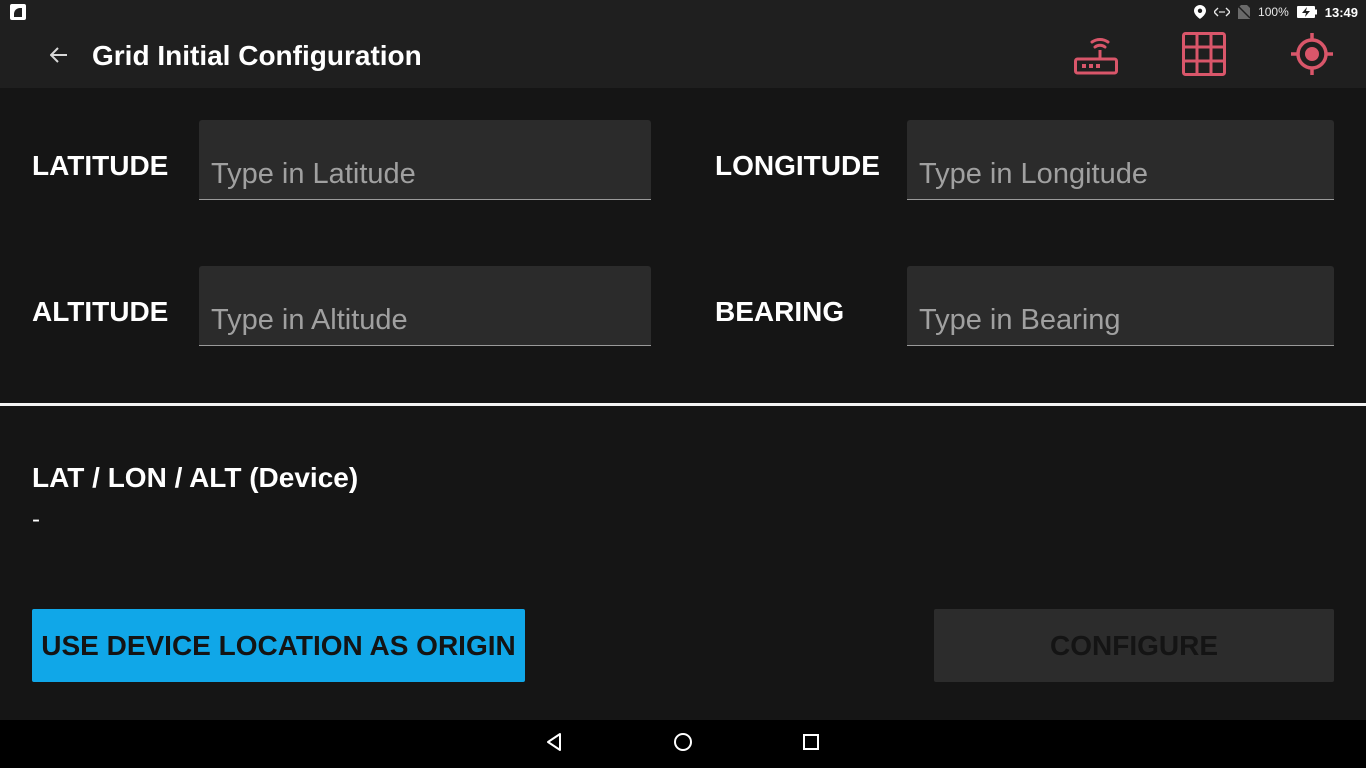 Image resolution: width=1366 pixels, height=768 pixels. I want to click on bearing-label: BEARING, so click(780, 311).